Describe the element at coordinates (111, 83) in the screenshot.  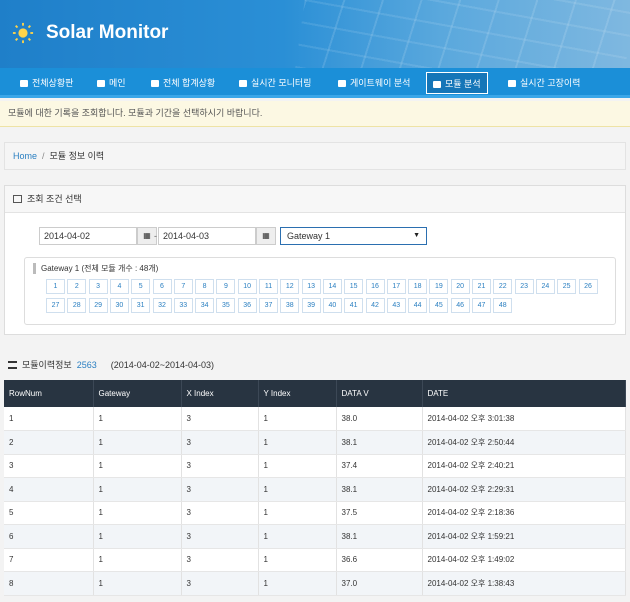
I see `nav-item-main: 메인` at that location.